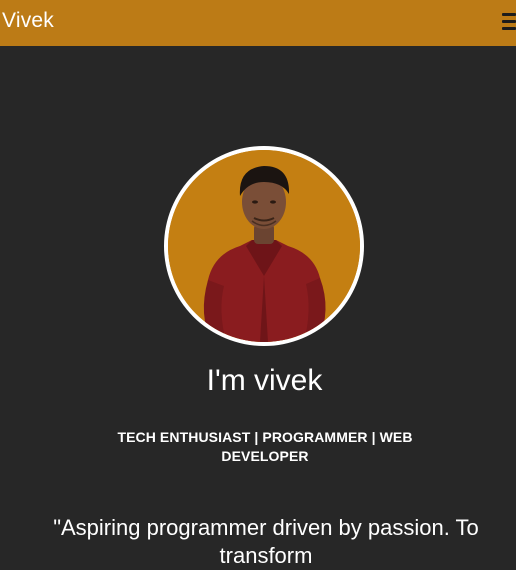 The image size is (516, 570). Describe the element at coordinates (28, 21) in the screenshot. I see `brand-logo-link: Vivek` at that location.